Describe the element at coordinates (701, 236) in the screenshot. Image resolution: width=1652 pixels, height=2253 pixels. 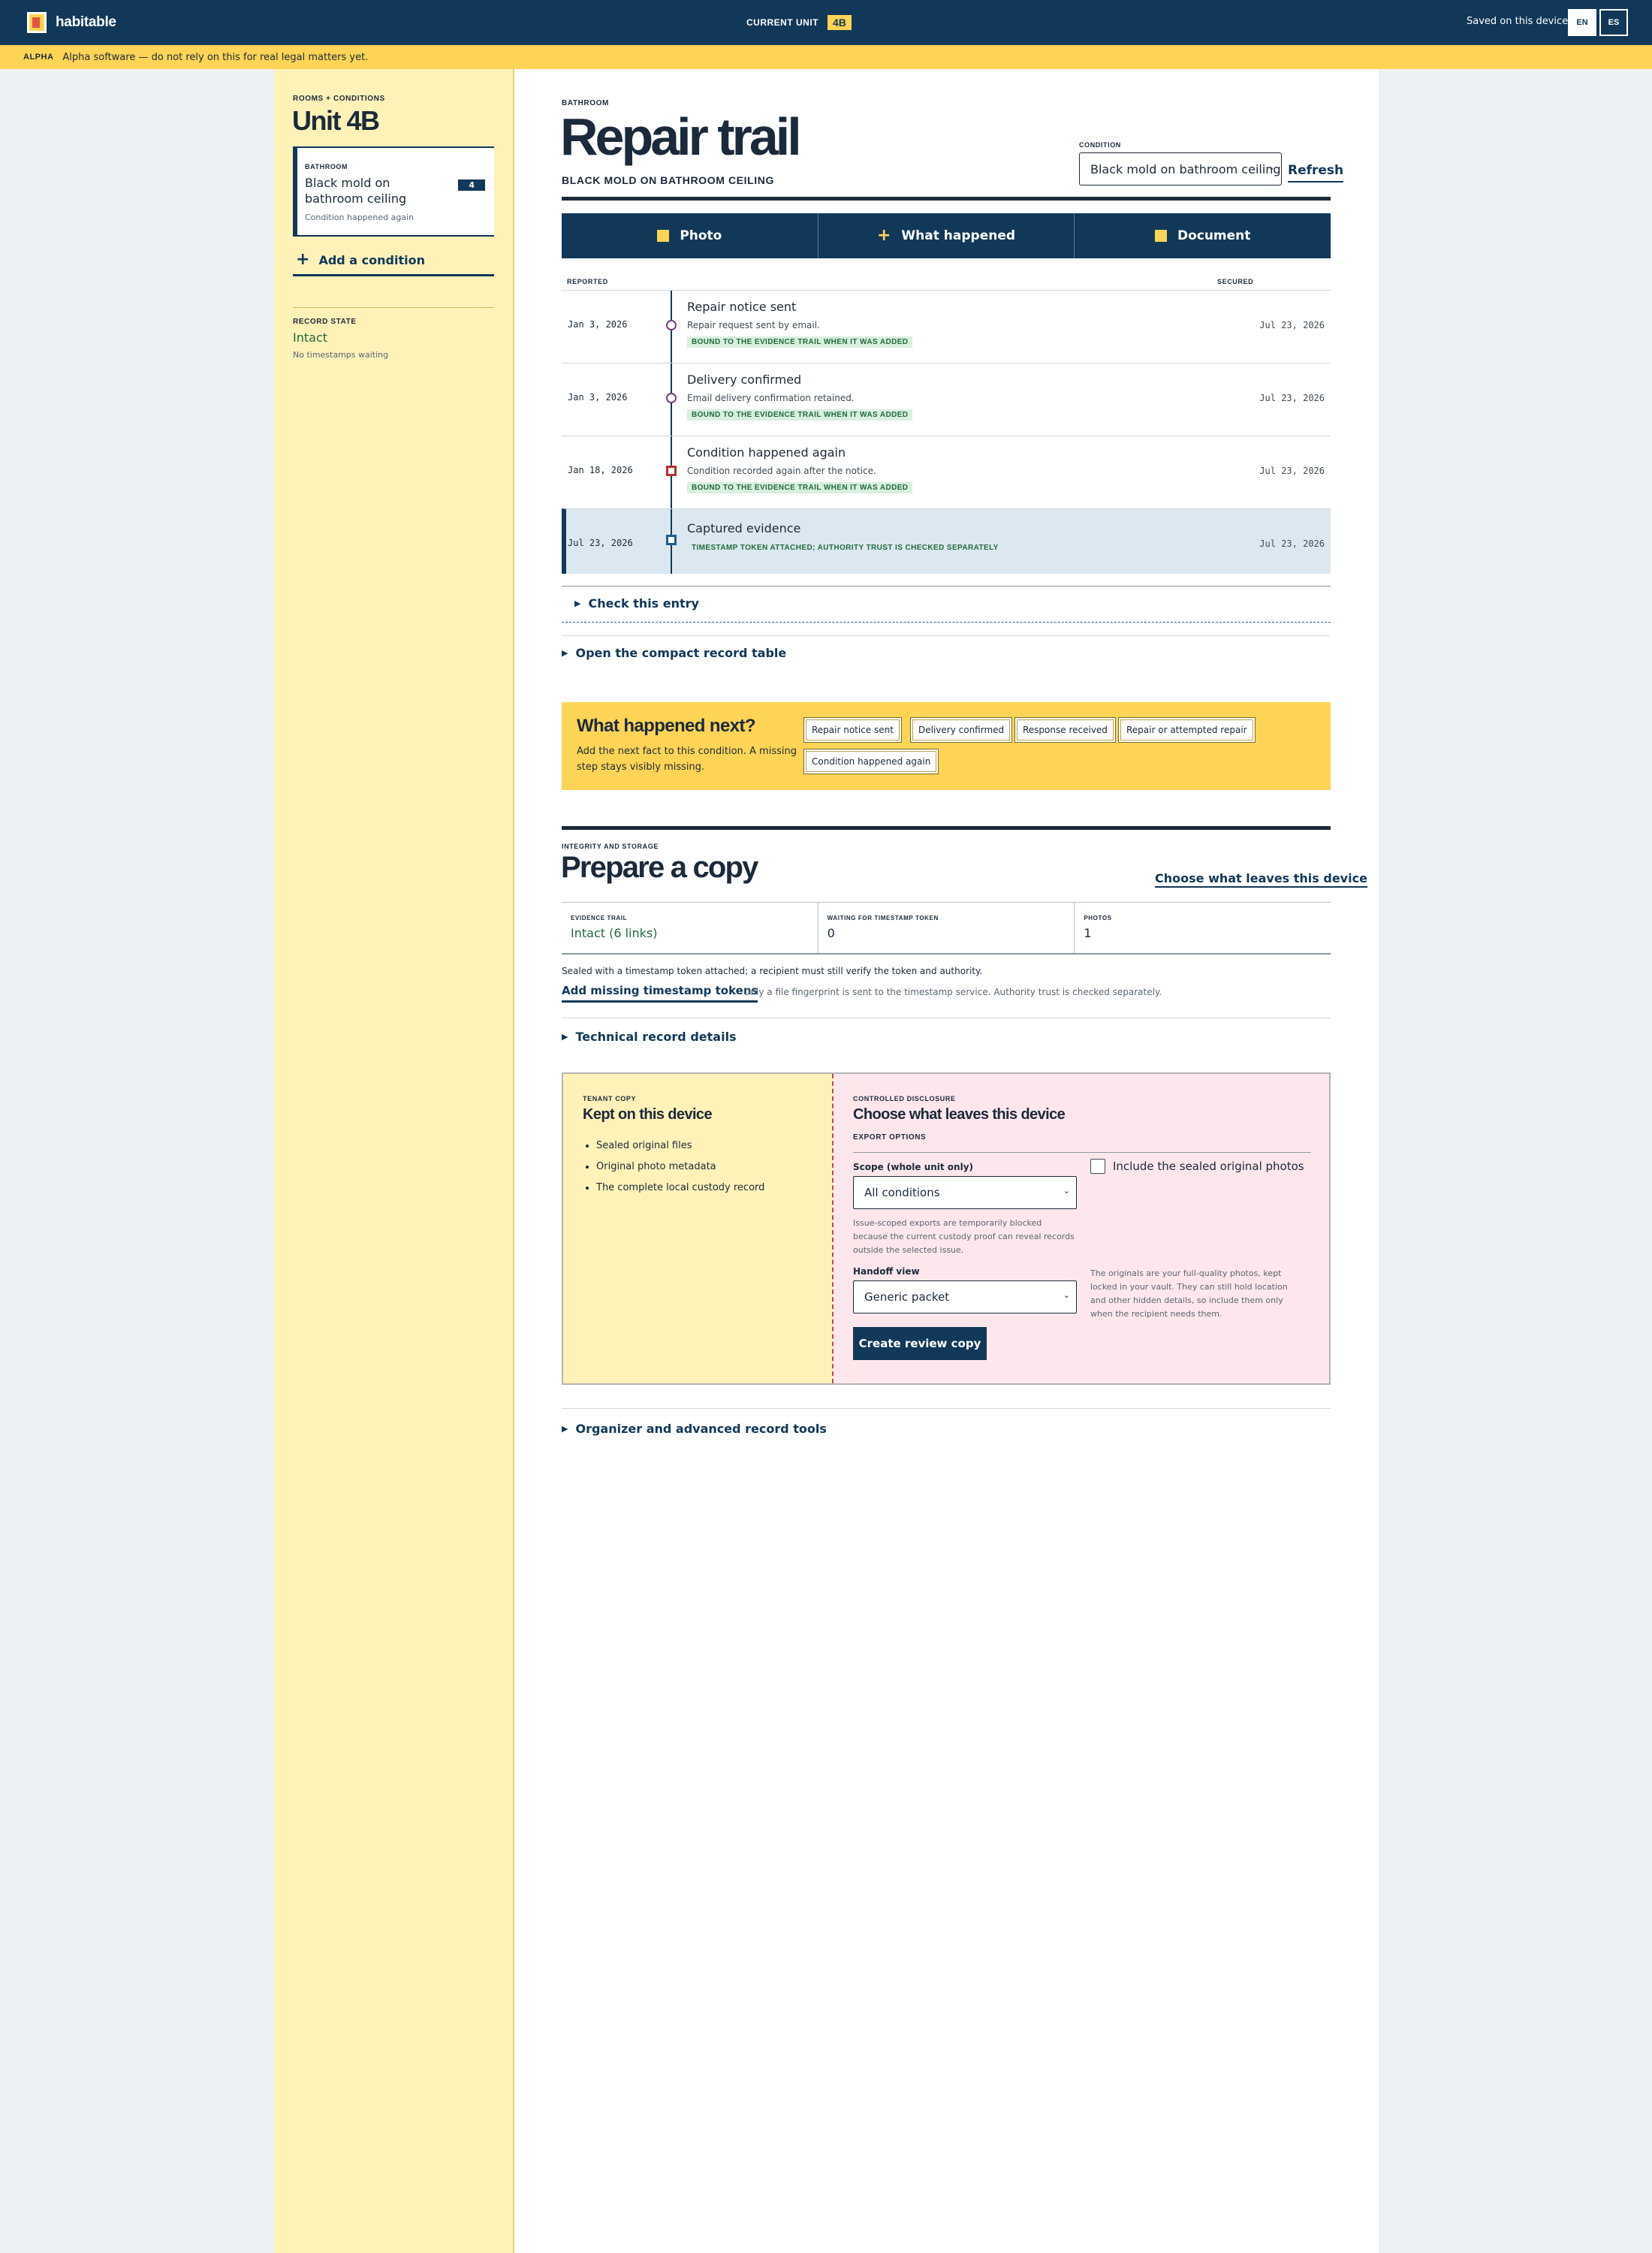
I see `photo-label: Photo` at that location.